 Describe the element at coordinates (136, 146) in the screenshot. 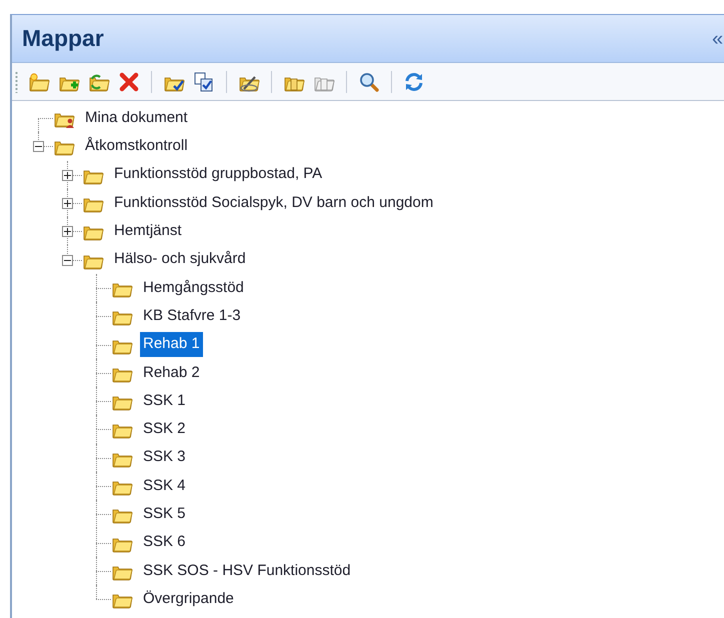

I see `tree-item: Åtkomstkontroll` at that location.